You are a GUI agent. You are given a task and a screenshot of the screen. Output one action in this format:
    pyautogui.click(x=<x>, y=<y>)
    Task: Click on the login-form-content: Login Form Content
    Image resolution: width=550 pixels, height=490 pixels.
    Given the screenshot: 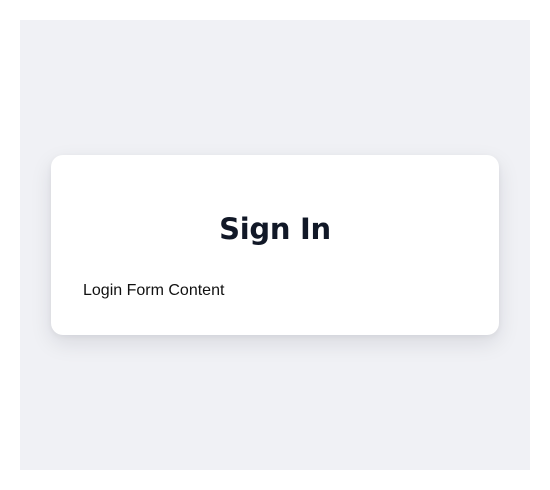 What is the action you would take?
    pyautogui.click(x=154, y=290)
    